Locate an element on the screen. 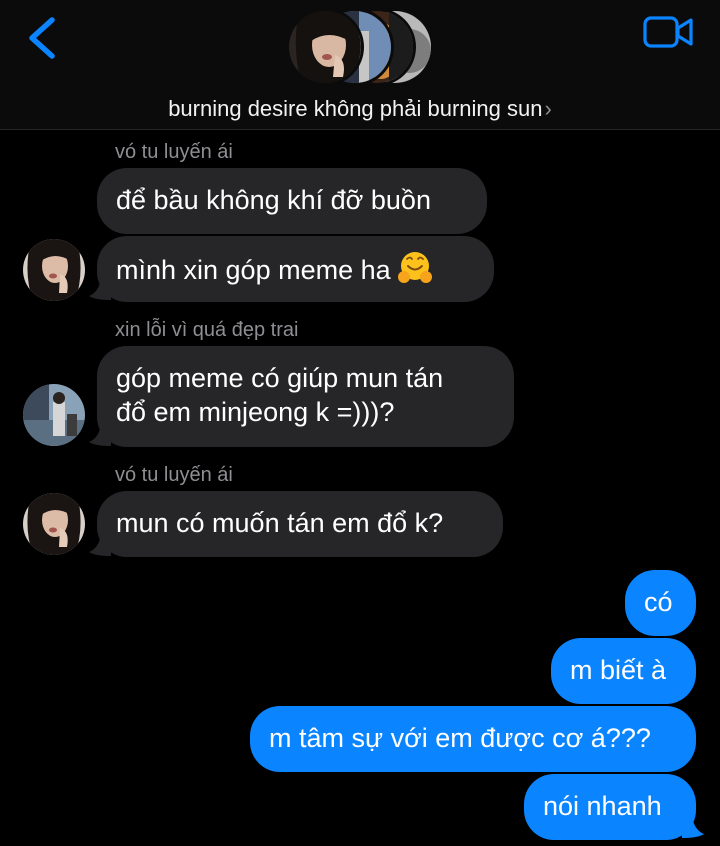  chevron-left-icon is located at coordinates (44, 38).